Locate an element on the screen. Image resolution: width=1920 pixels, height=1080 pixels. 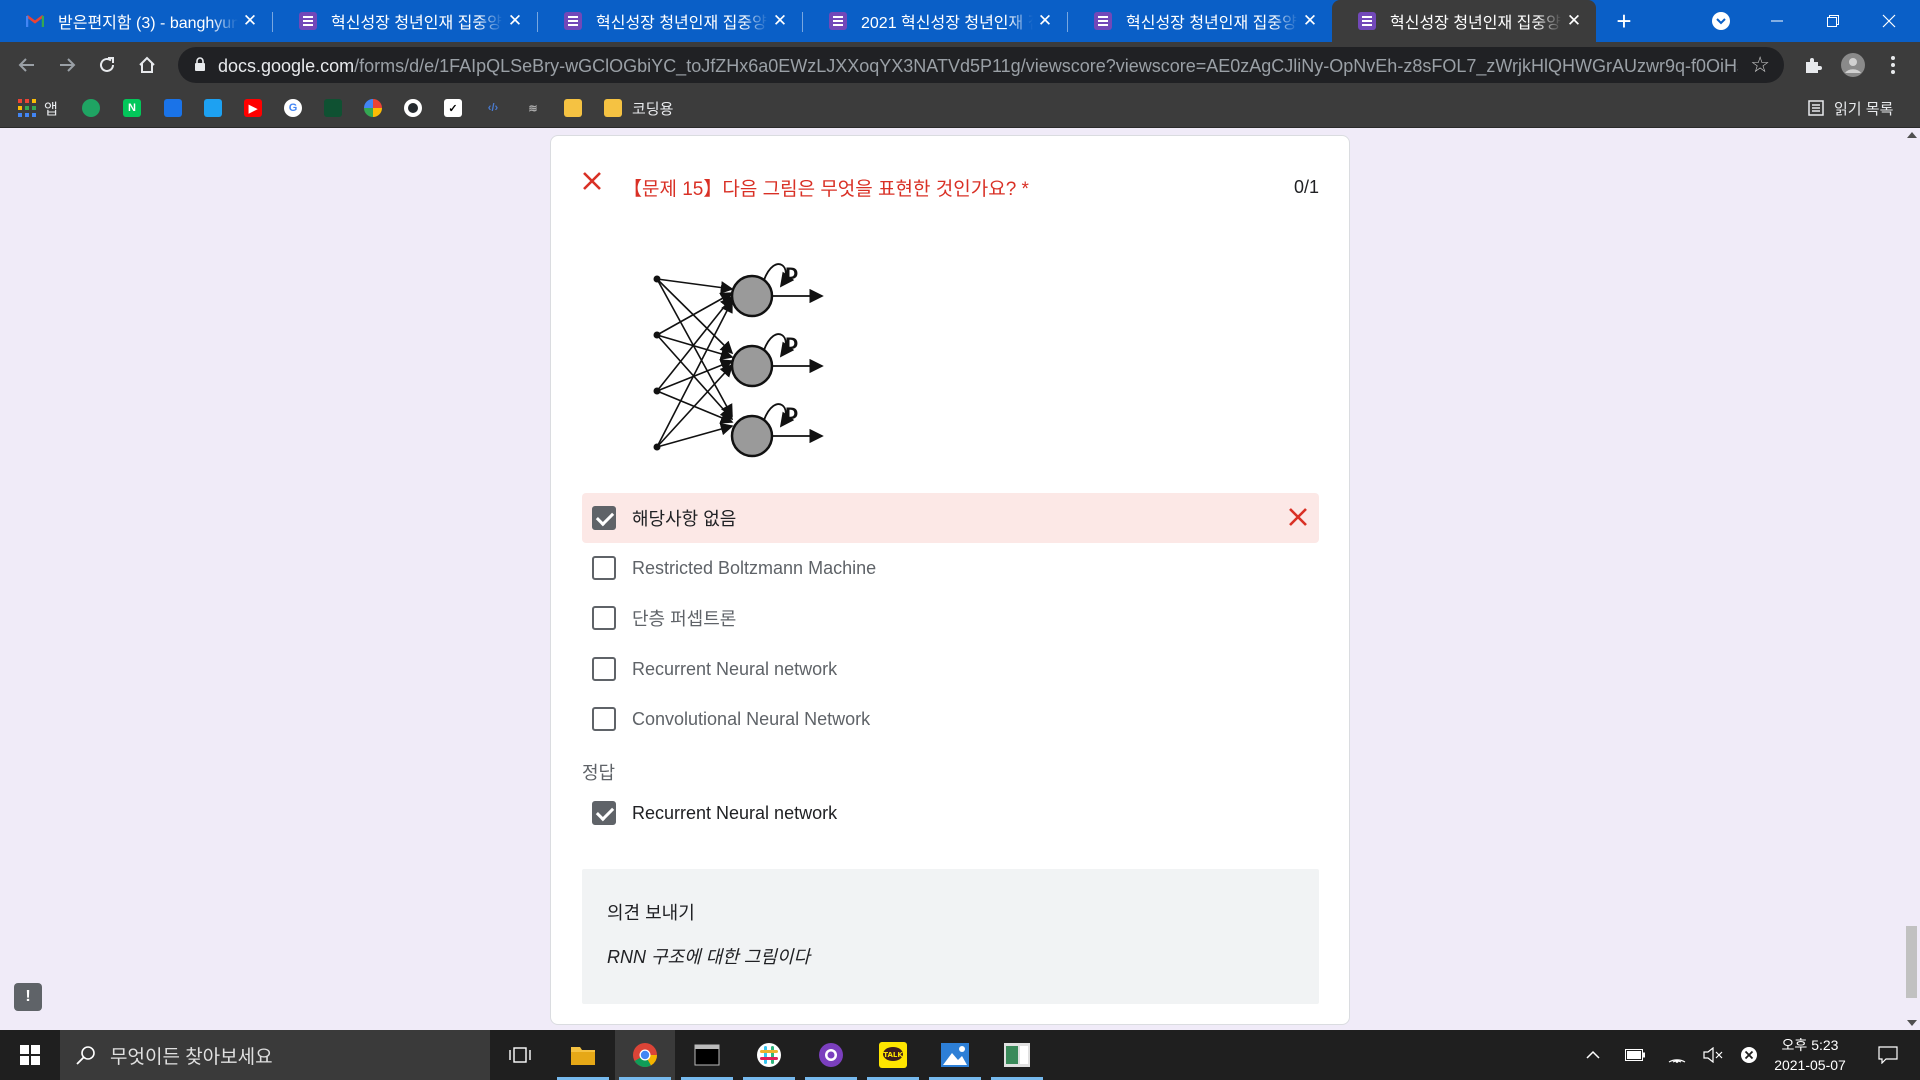
scroll-up-icon is located at coordinates (1912, 135).